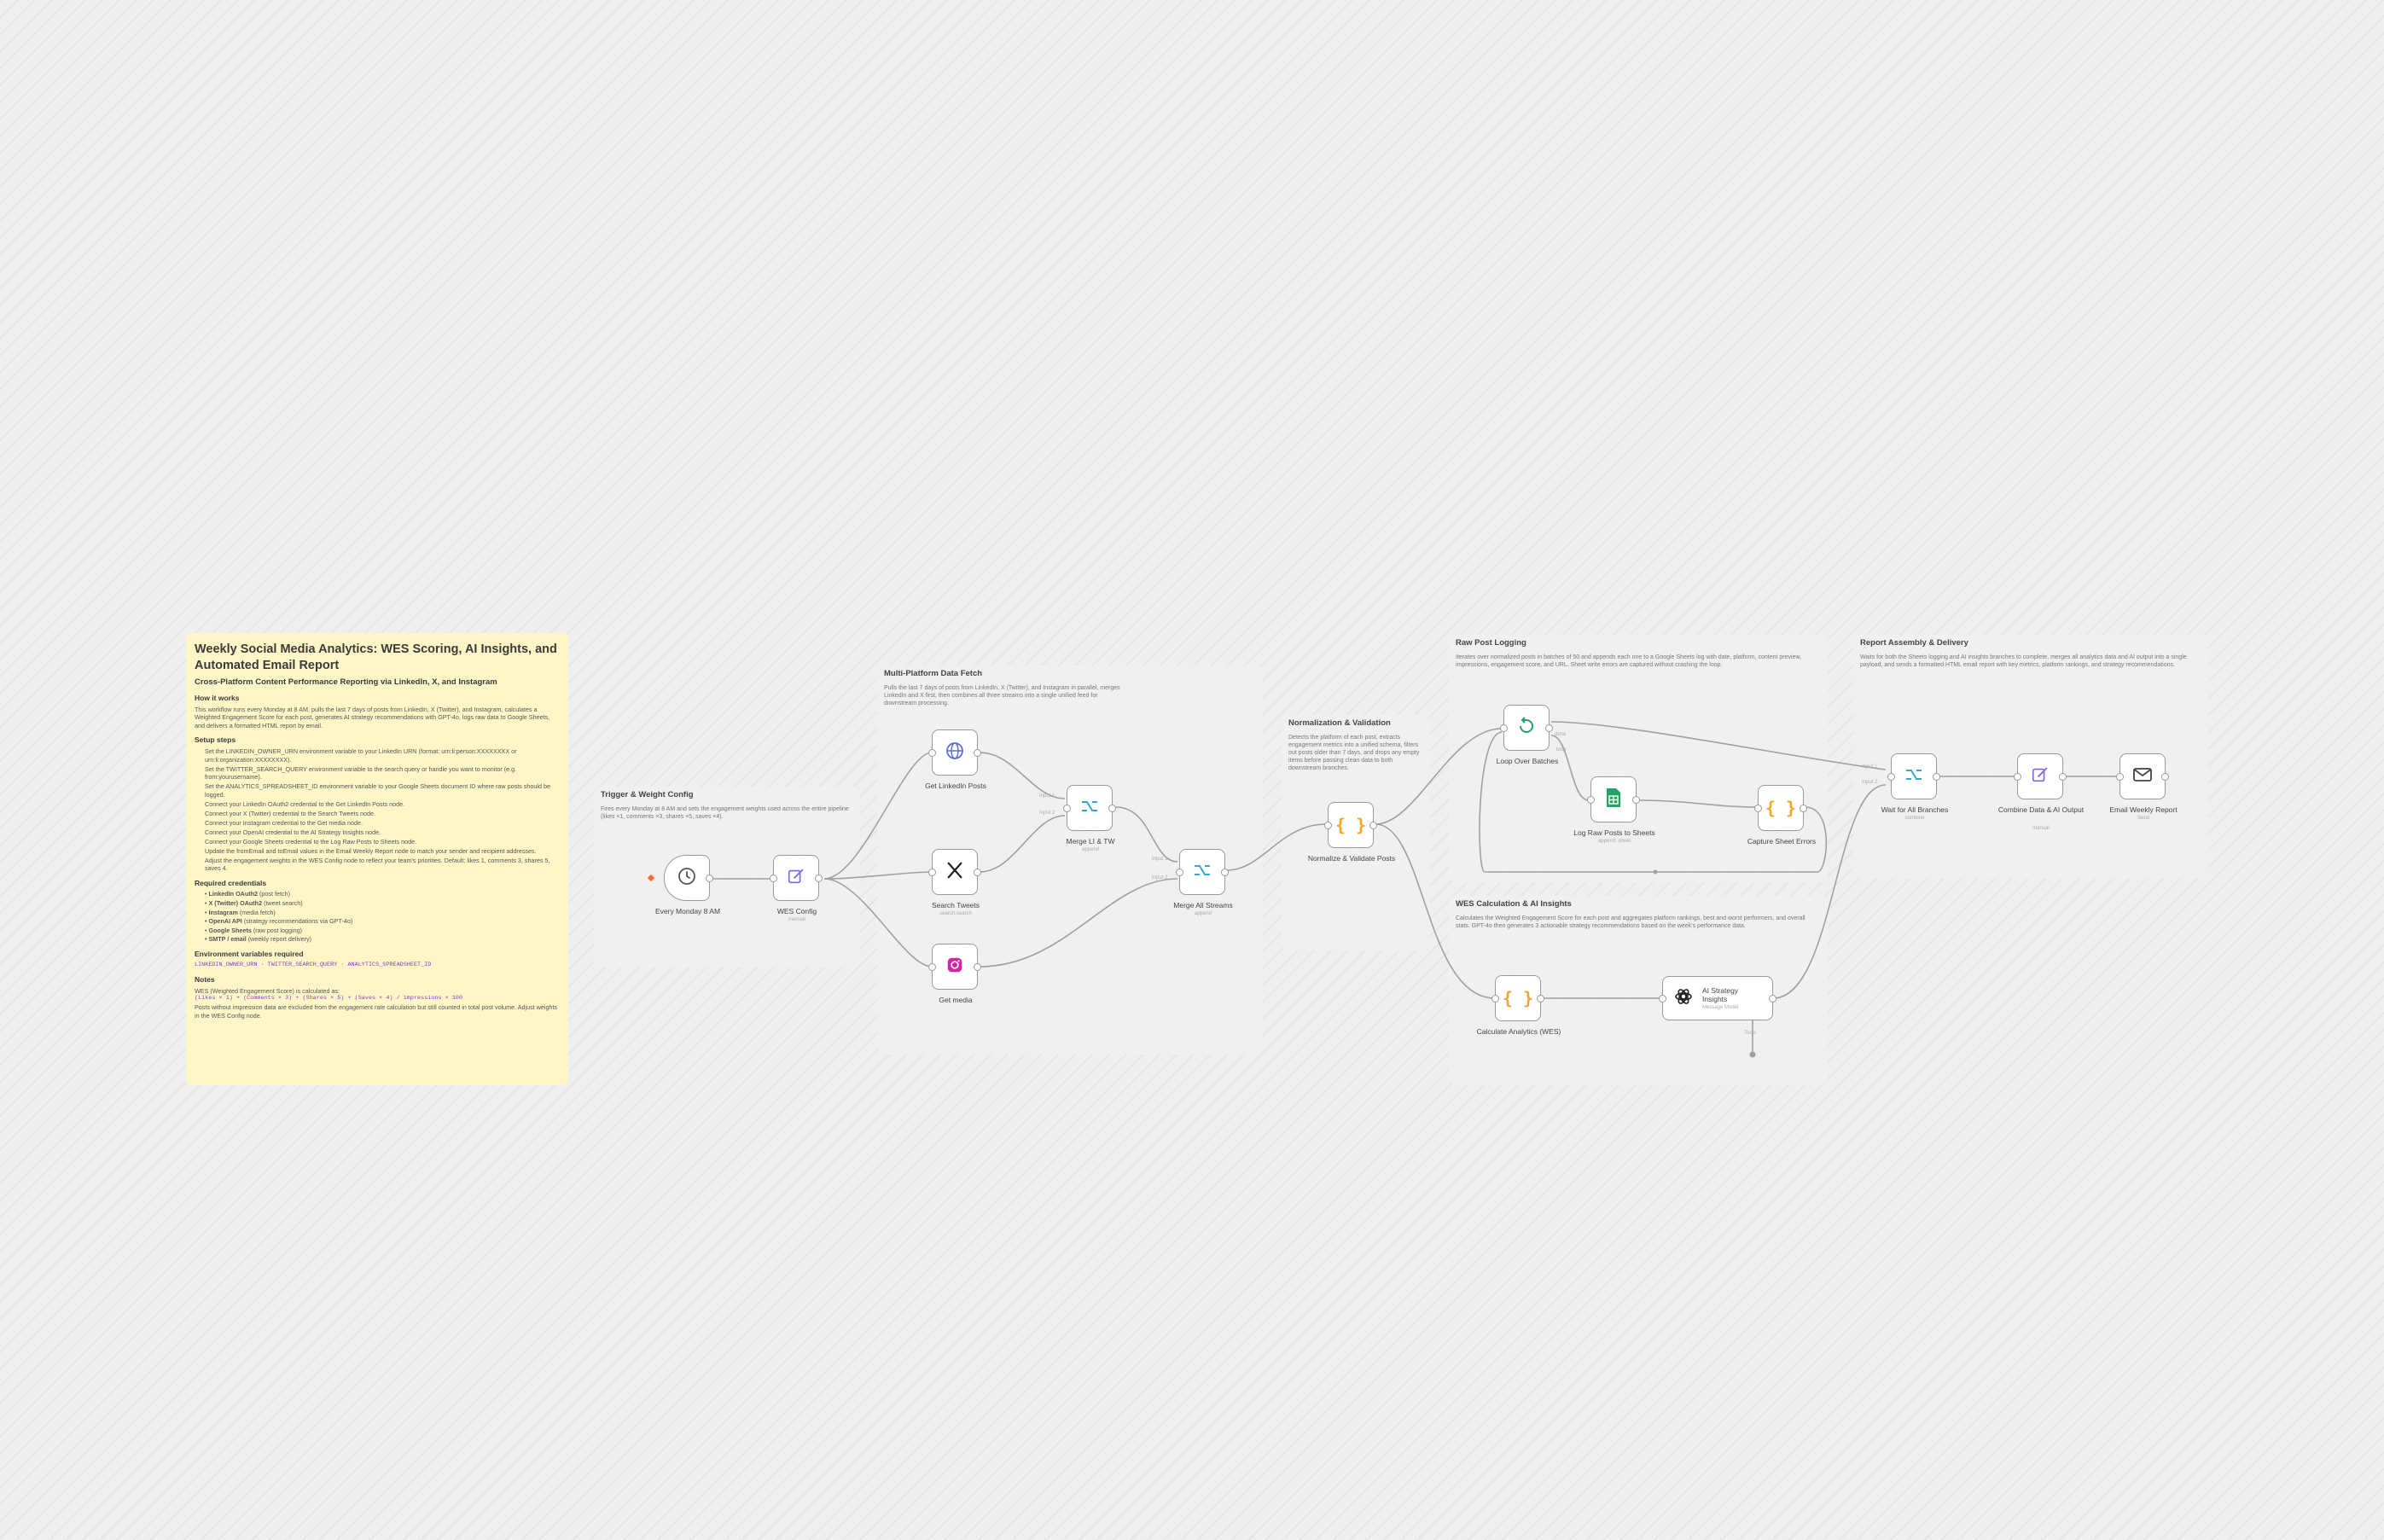 Image resolution: width=2384 pixels, height=1540 pixels. Describe the element at coordinates (1614, 841) in the screenshot. I see `node-subtitle: append: sheet` at that location.